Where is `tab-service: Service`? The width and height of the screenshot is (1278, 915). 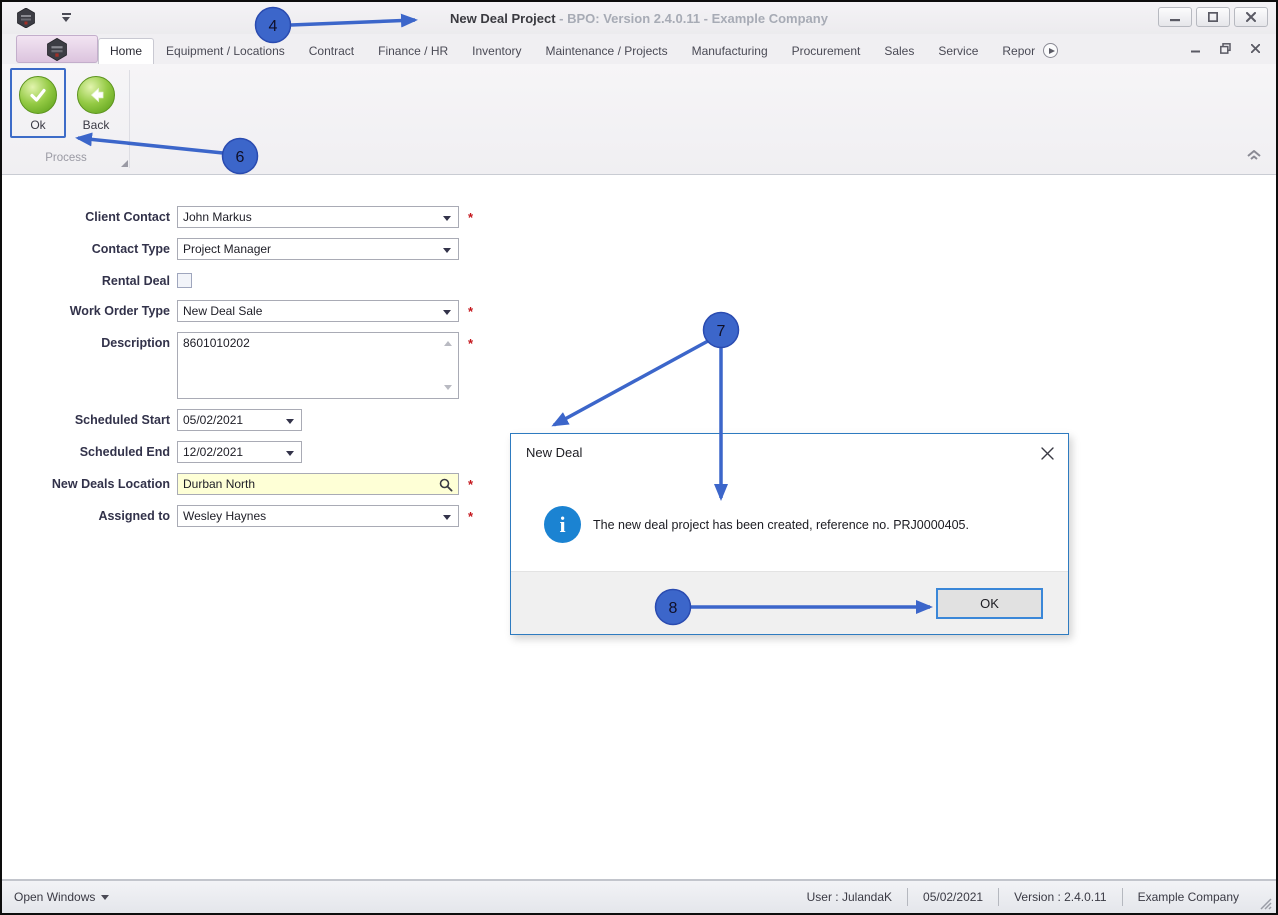
tab-service: Service is located at coordinates (958, 51).